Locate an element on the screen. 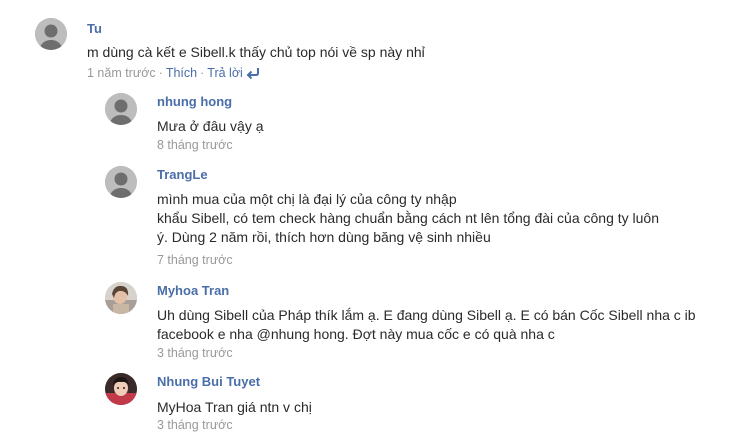 The width and height of the screenshot is (743, 436). reply-author: TrangLe is located at coordinates (182, 174).